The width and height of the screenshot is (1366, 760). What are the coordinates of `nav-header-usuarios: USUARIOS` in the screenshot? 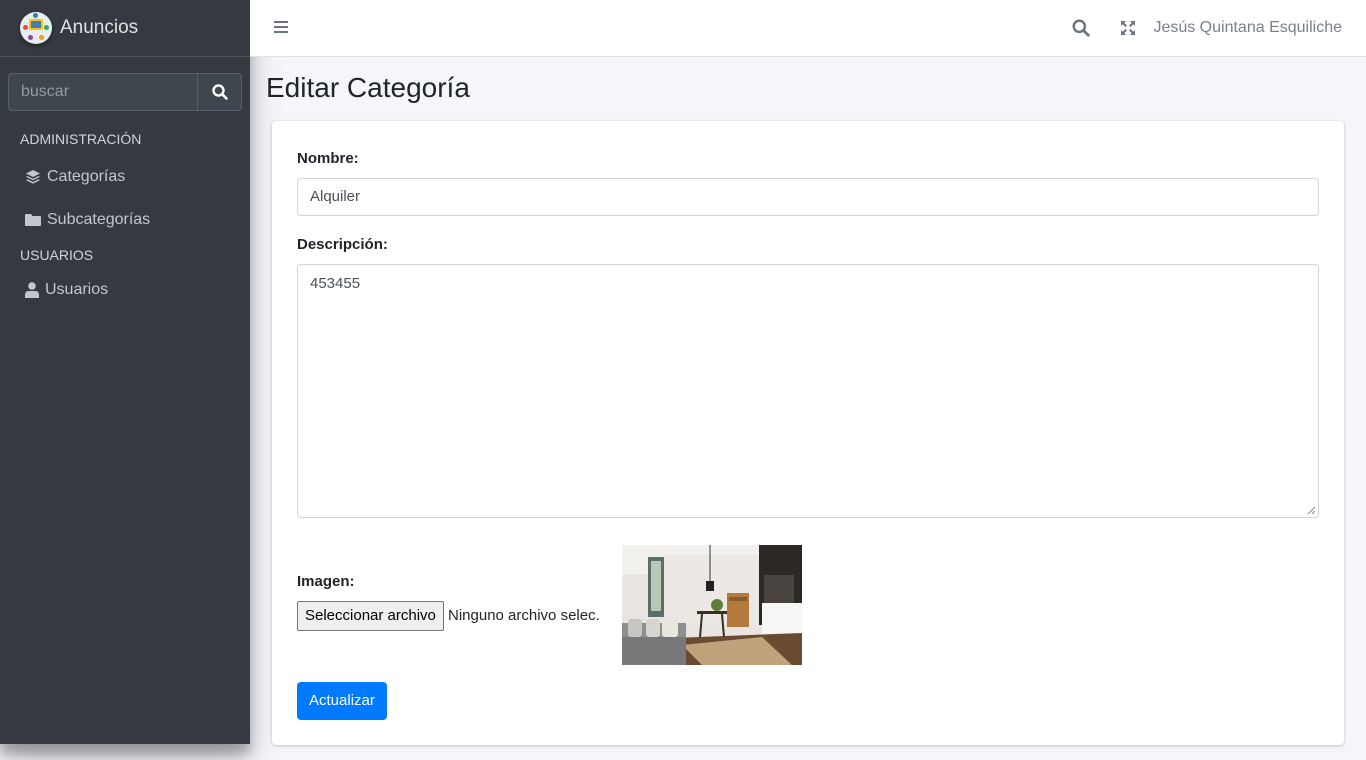 It's located at (57, 255).